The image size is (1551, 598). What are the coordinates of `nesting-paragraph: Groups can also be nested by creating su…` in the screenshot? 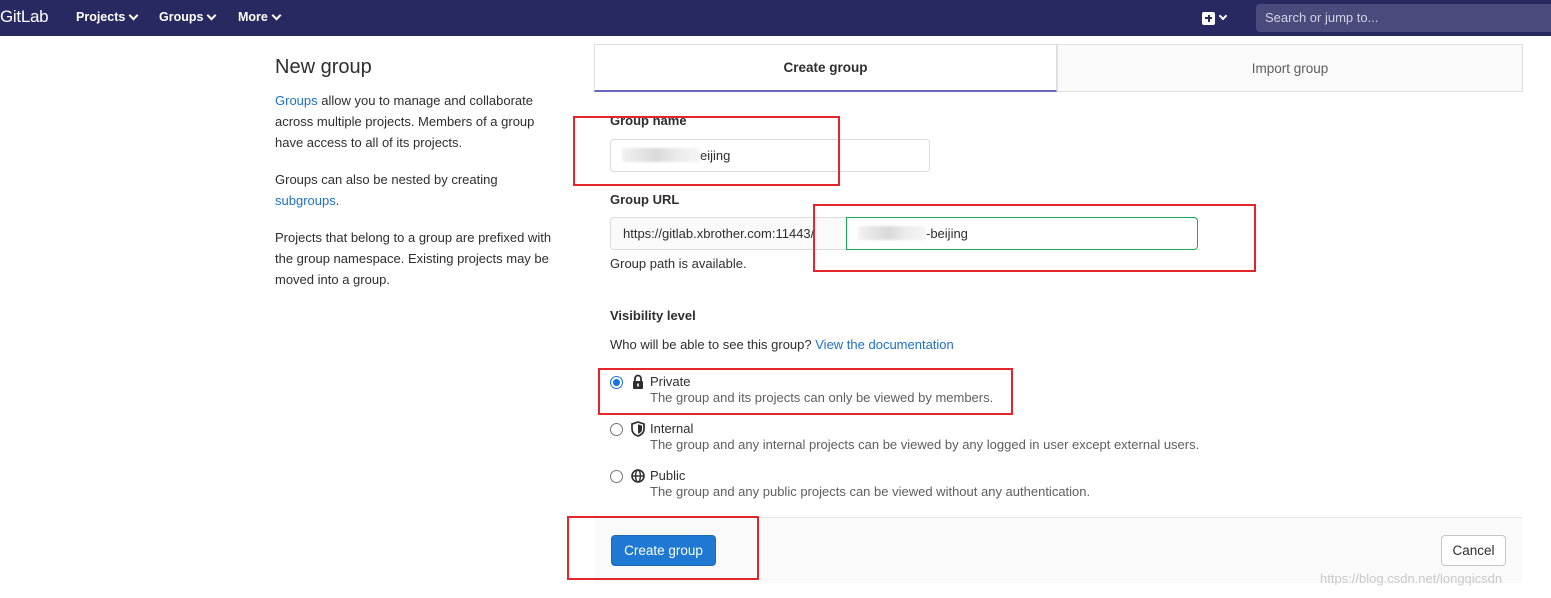 It's located at (420, 190).